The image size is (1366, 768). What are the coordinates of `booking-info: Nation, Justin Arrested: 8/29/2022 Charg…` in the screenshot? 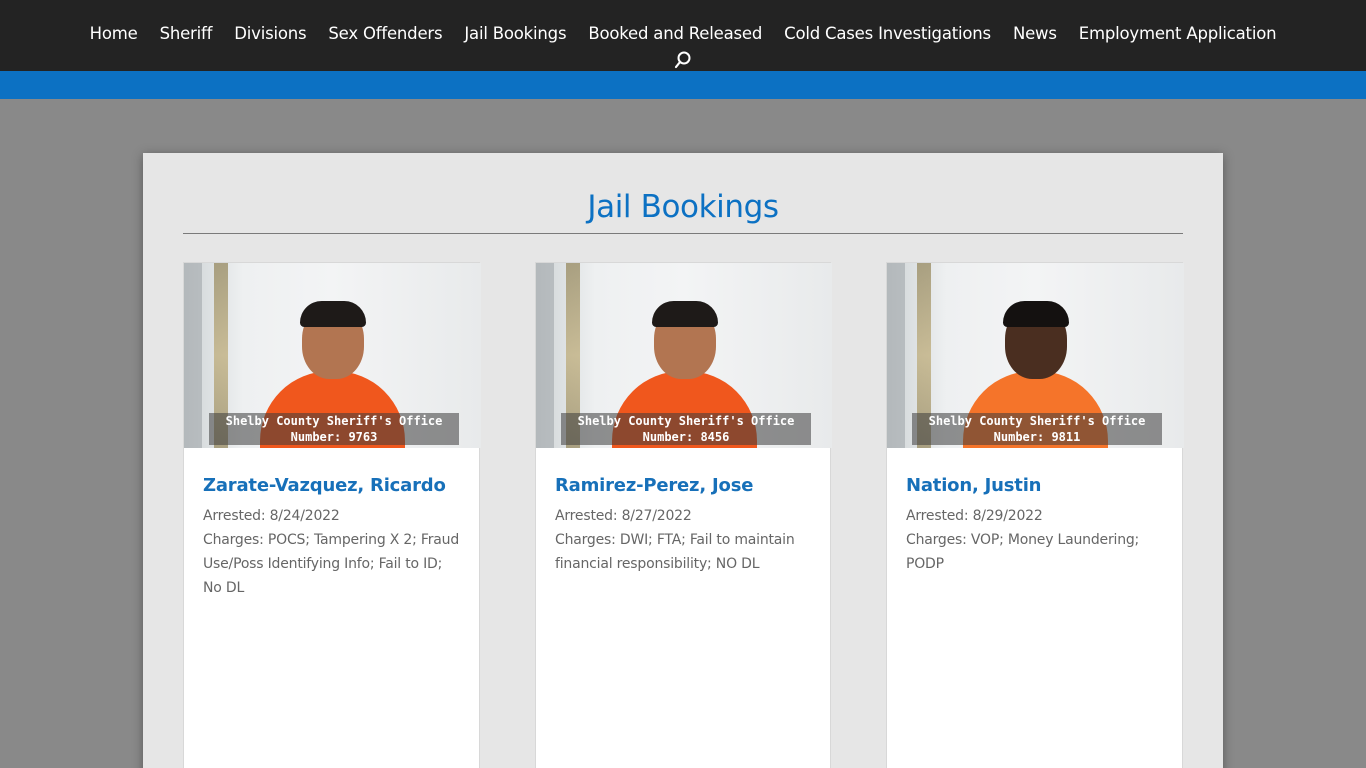 It's located at (1034, 512).